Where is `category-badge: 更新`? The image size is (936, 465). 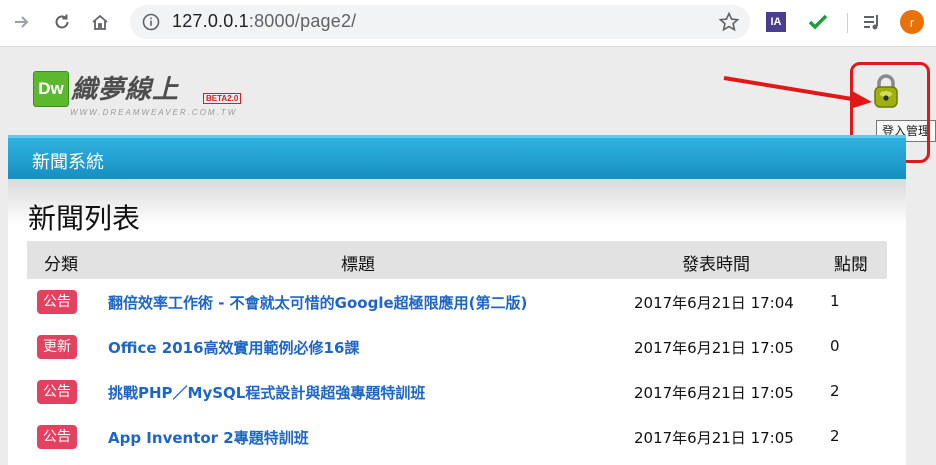 category-badge: 更新 is located at coordinates (57, 347).